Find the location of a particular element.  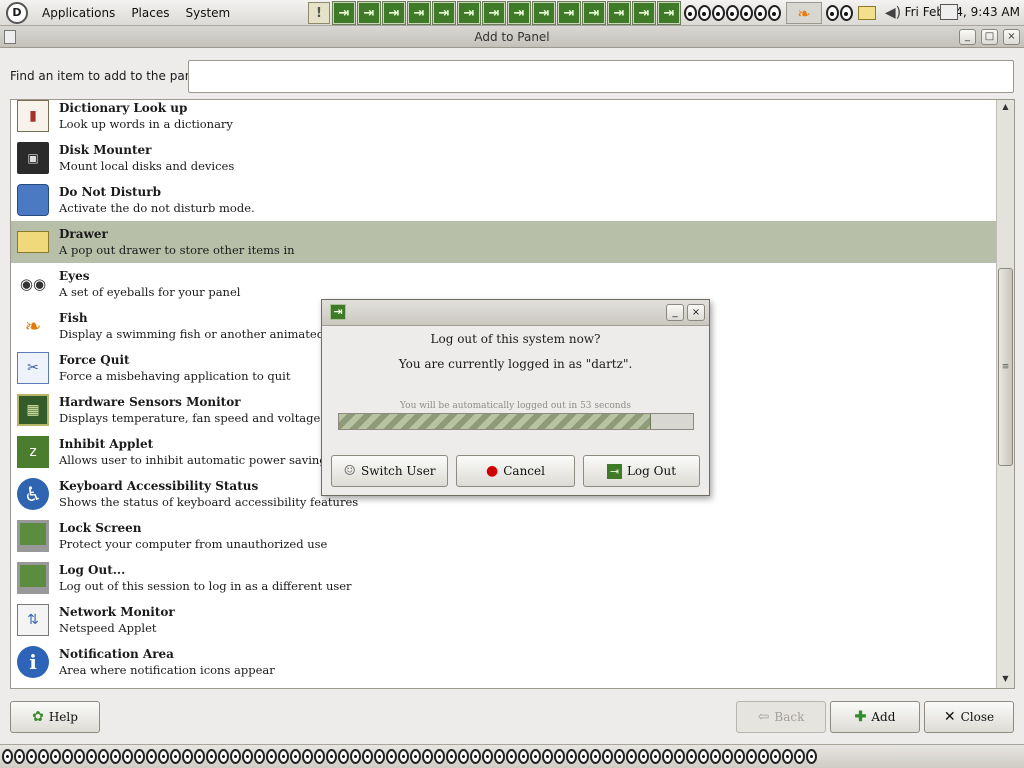

add-button: ✚ Add is located at coordinates (875, 717).